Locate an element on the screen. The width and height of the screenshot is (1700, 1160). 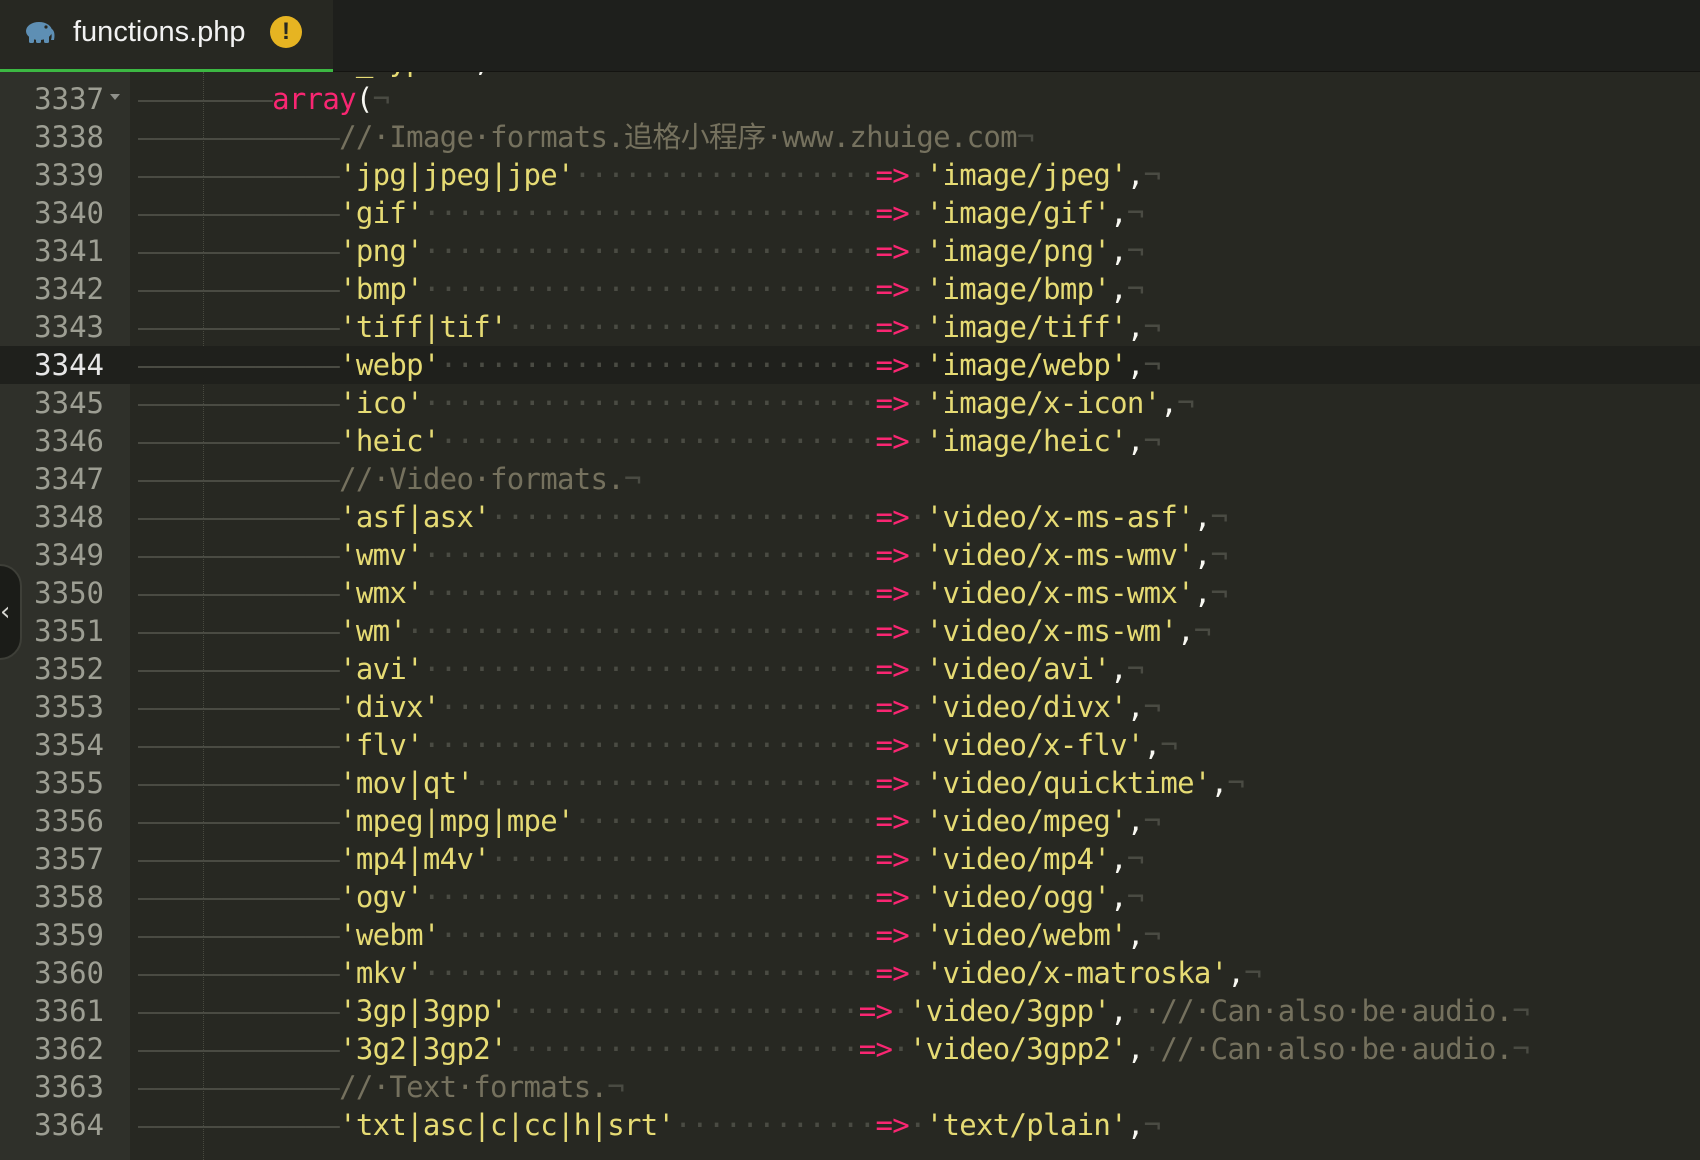
code-line: 3337 ————————array(¬ is located at coordinates (850, 99).